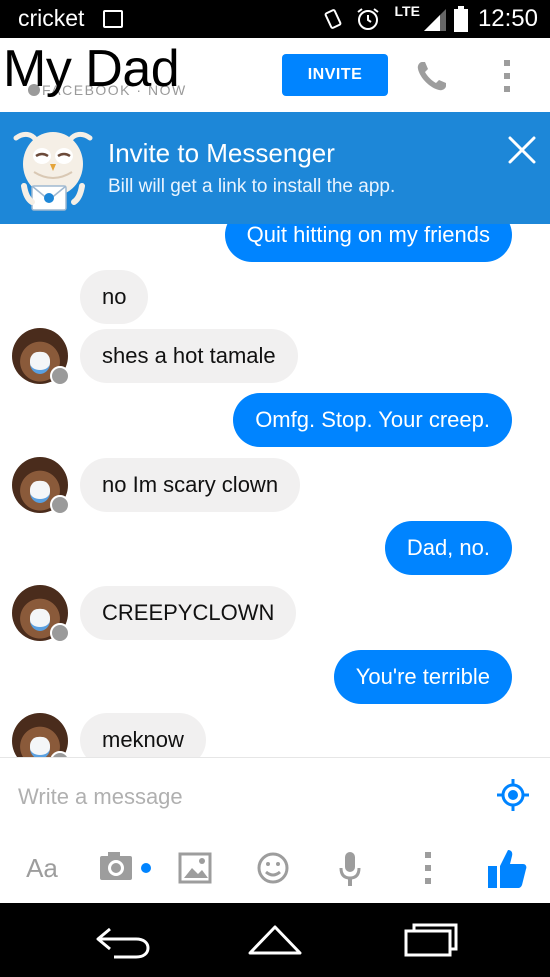 The image size is (550, 977). Describe the element at coordinates (51, 18) in the screenshot. I see `carrier-name: cricket` at that location.